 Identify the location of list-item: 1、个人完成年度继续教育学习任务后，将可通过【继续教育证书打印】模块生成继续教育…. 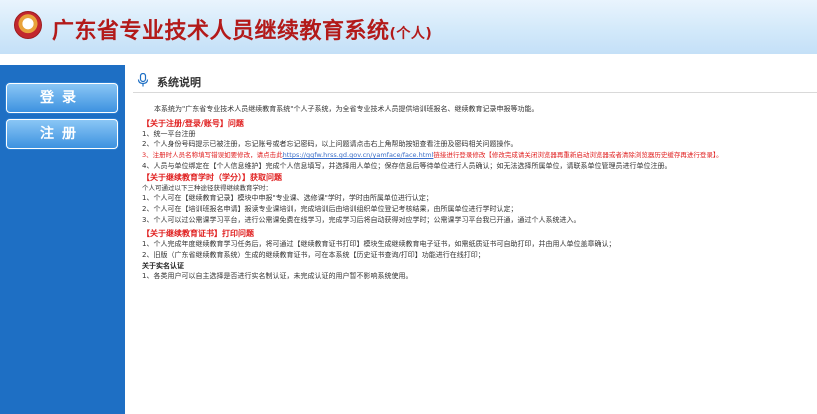
(379, 244).